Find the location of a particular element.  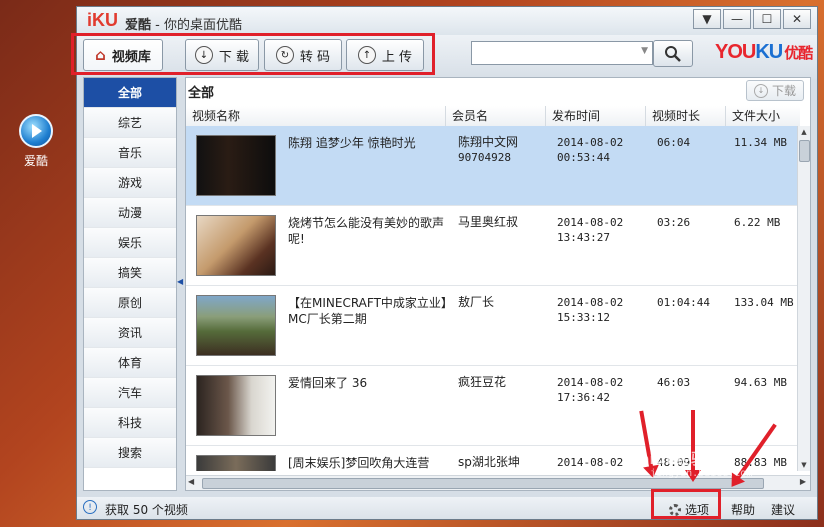

help-button: 帮助 is located at coordinates (743, 509).